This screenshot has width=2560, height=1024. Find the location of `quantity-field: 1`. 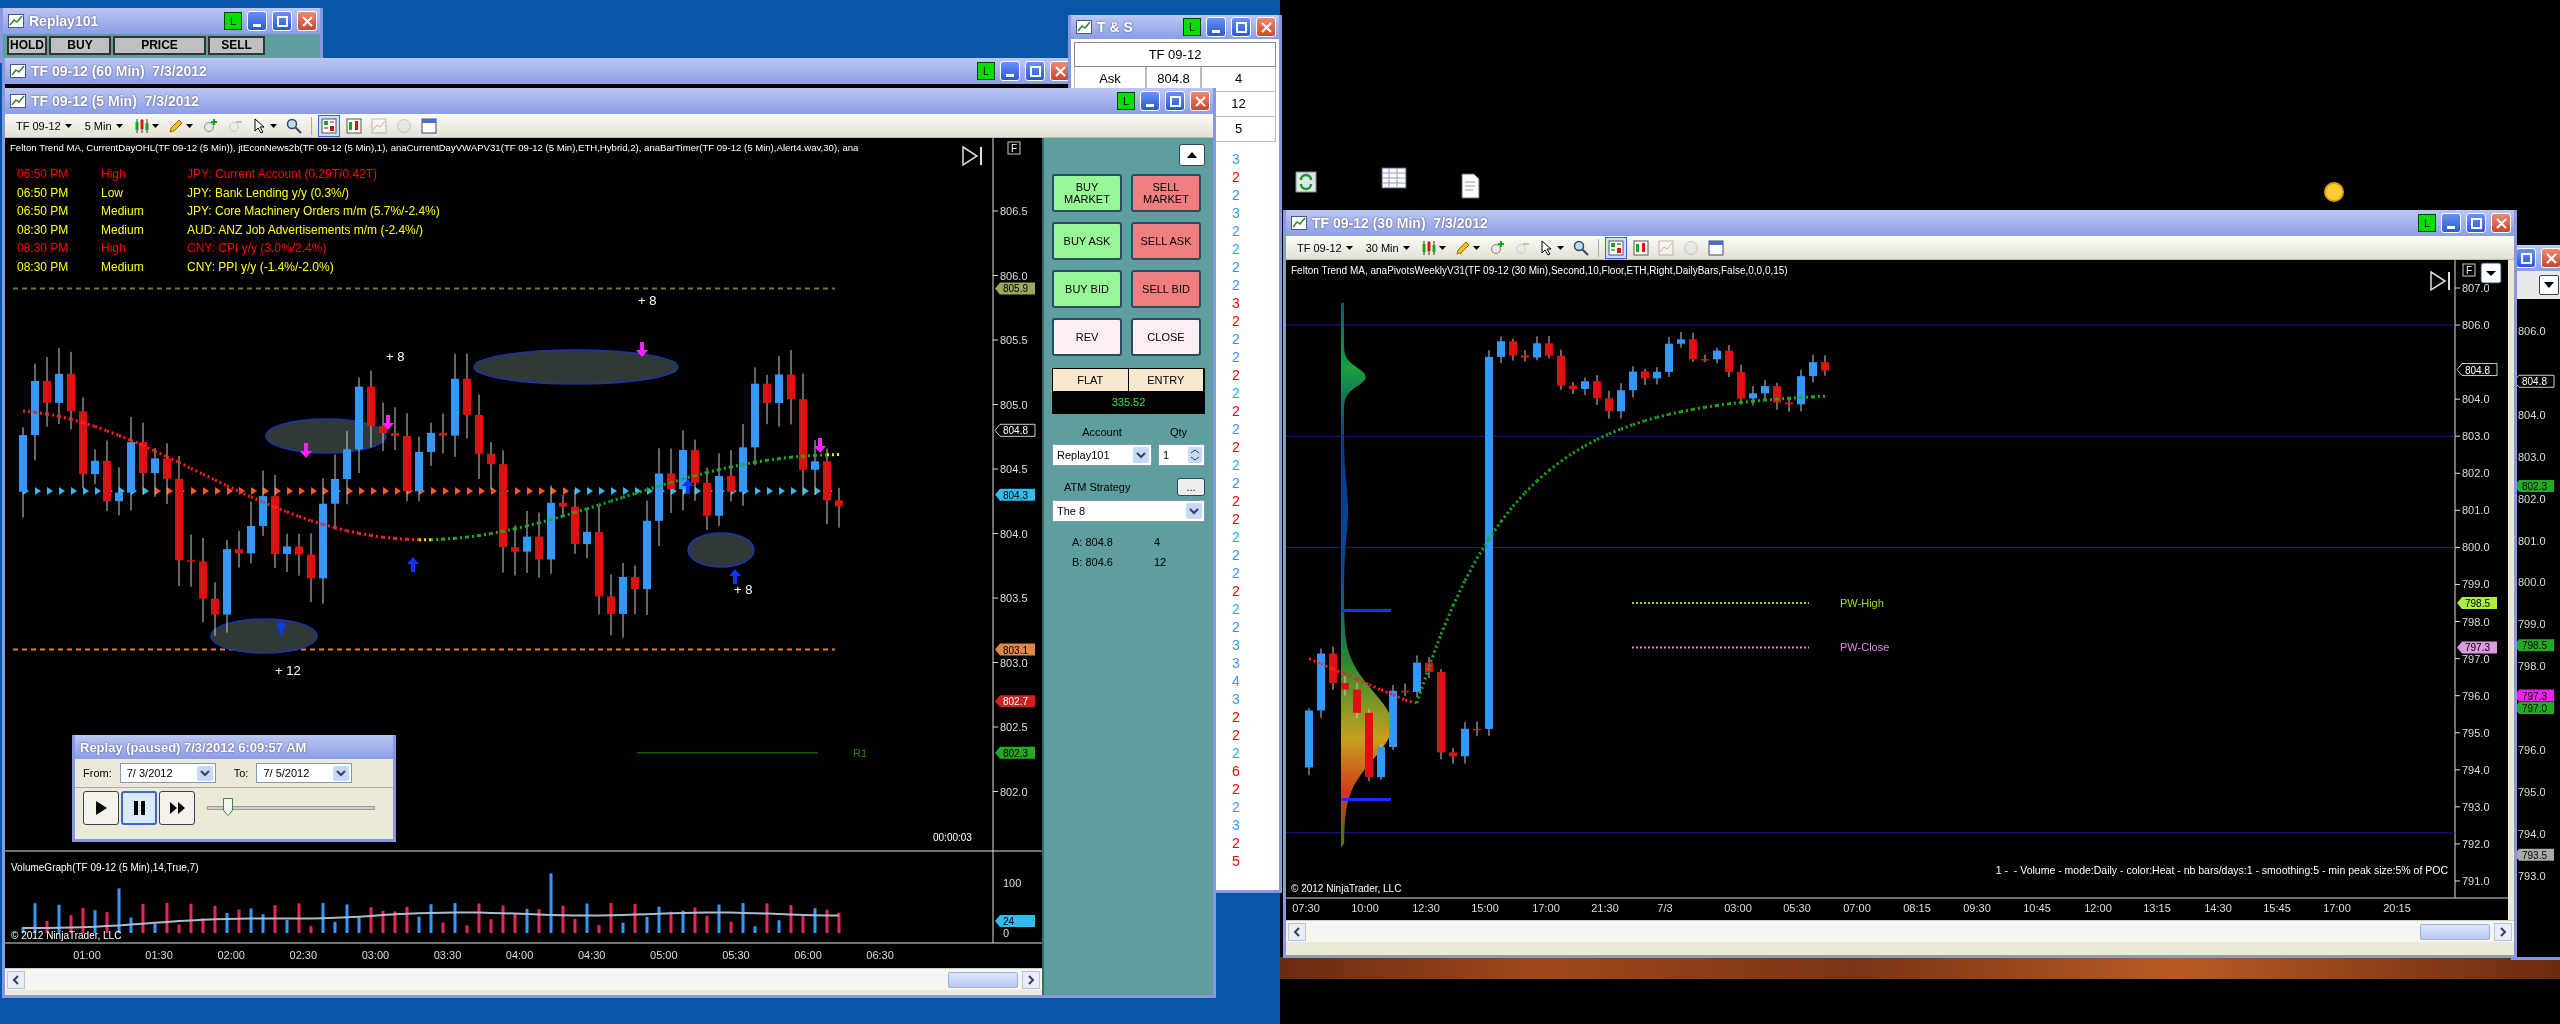

quantity-field: 1 is located at coordinates (1181, 455).